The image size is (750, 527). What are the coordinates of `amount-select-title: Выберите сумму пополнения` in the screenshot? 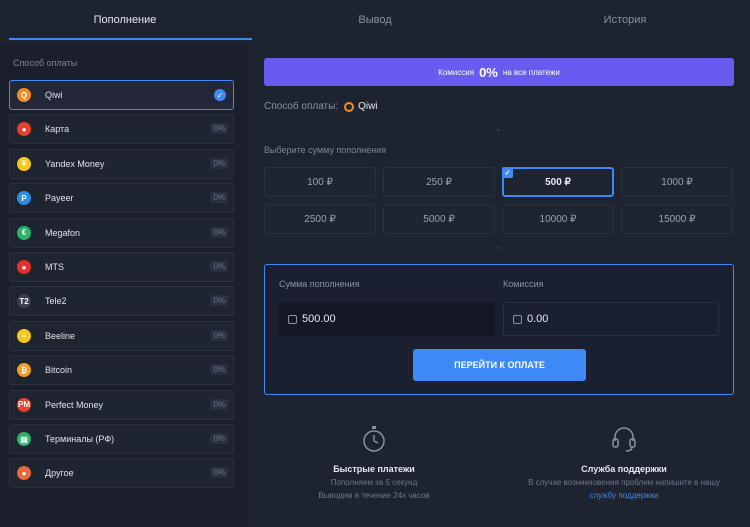 It's located at (325, 150).